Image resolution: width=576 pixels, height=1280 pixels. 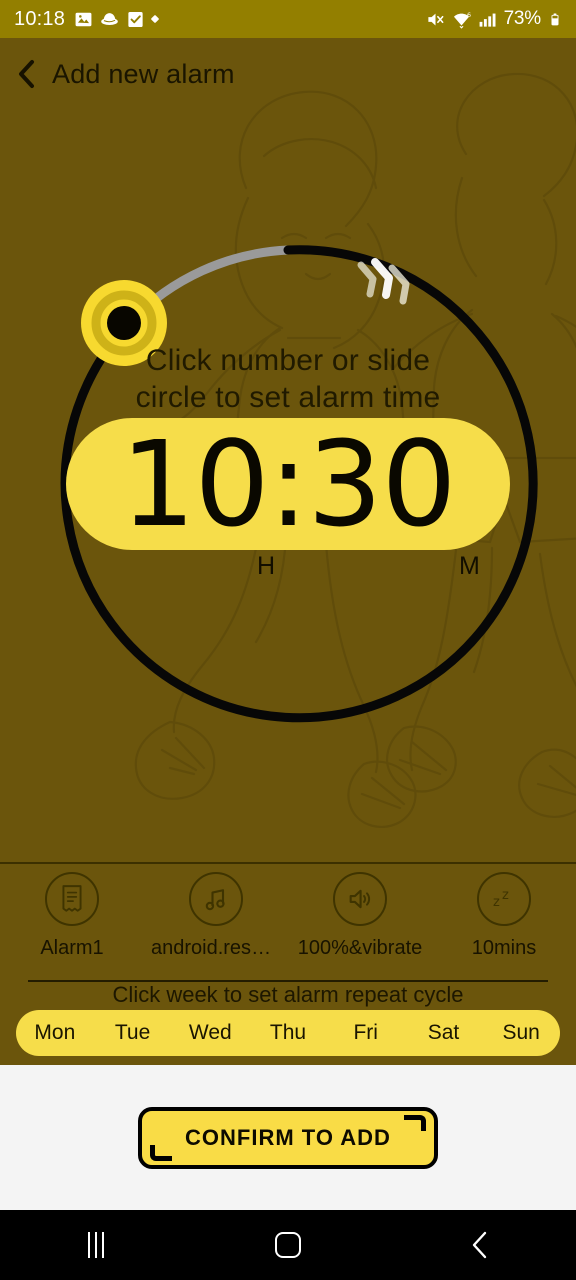 What do you see at coordinates (288, 994) in the screenshot?
I see `week-hint-text: Click week to set alarm repeat cycle` at bounding box center [288, 994].